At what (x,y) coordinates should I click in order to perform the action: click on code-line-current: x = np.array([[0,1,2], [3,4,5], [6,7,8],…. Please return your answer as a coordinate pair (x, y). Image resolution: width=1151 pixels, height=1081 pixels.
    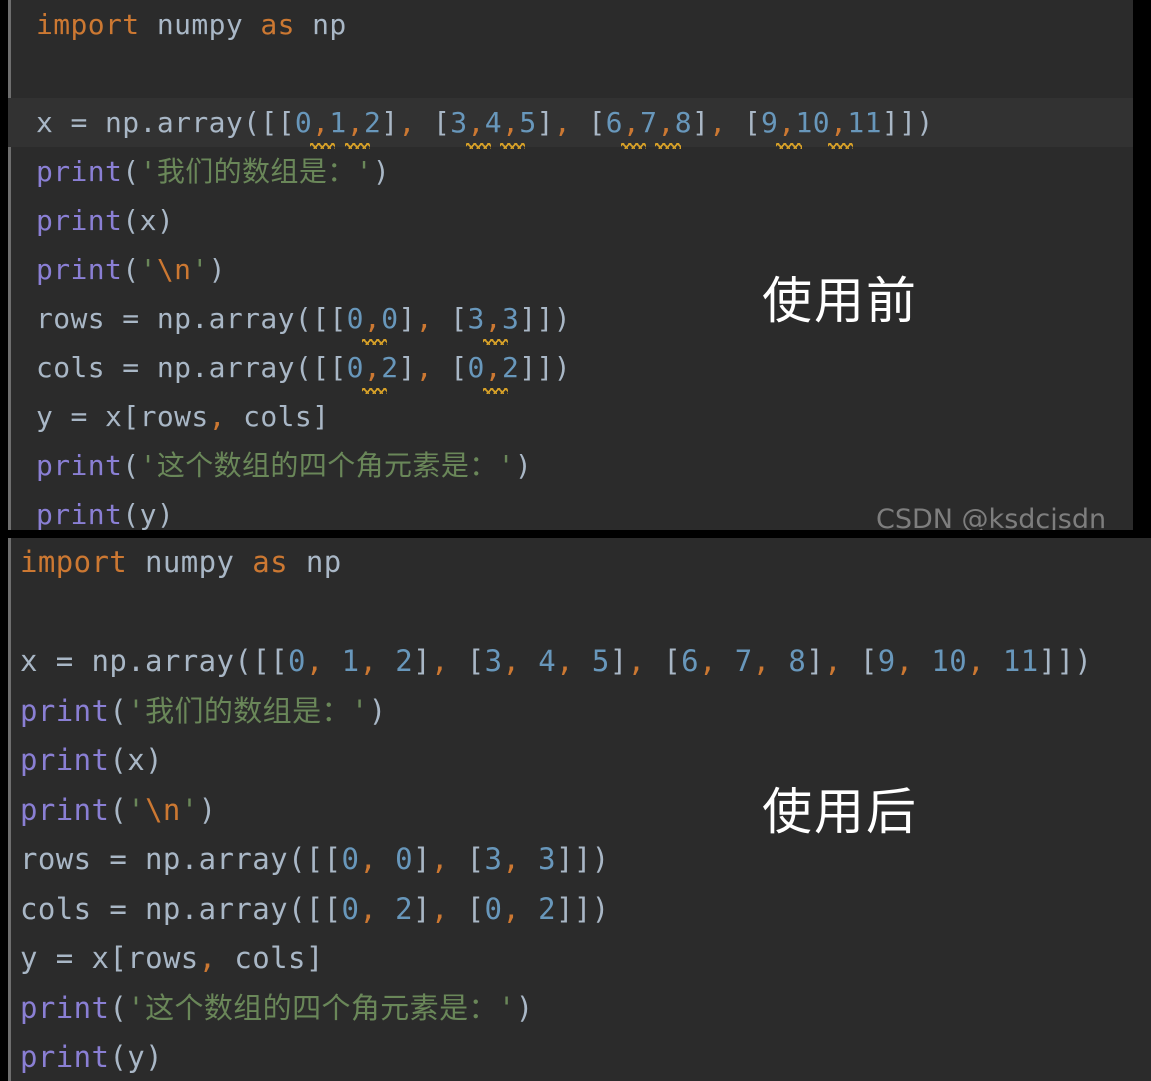
    Looking at the image, I should click on (570, 123).